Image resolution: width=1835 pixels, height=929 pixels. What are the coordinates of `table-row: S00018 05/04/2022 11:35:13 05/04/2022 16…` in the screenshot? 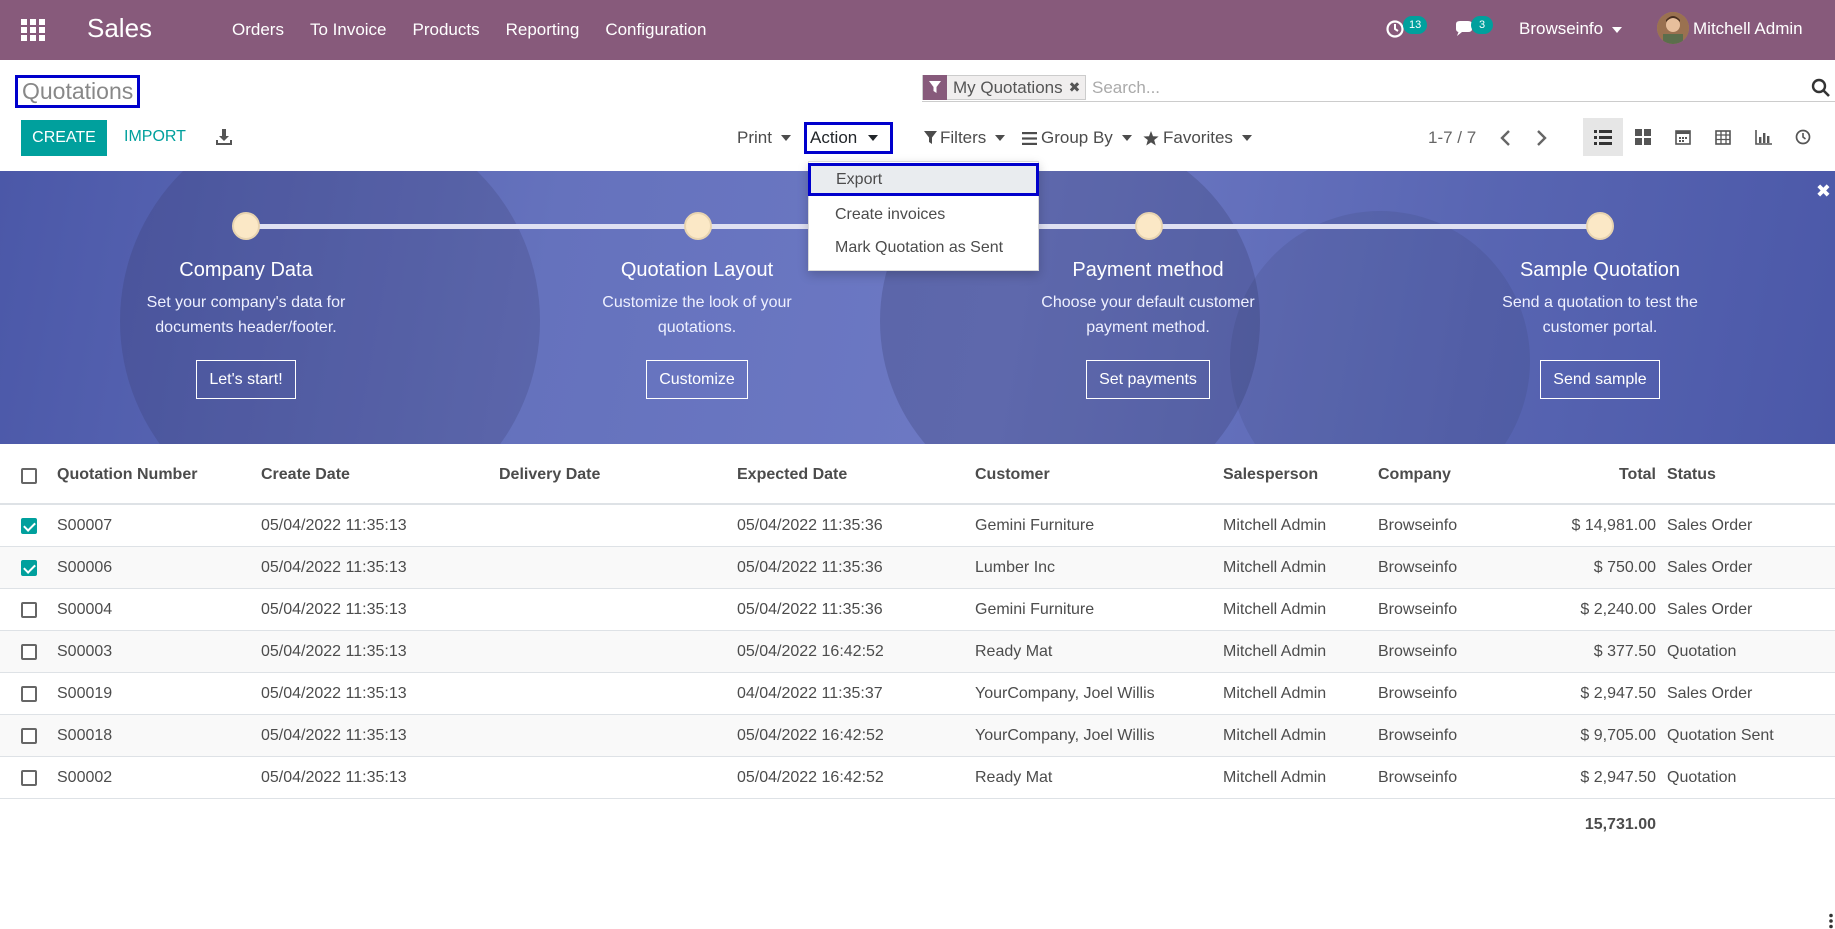 It's located at (917, 736).